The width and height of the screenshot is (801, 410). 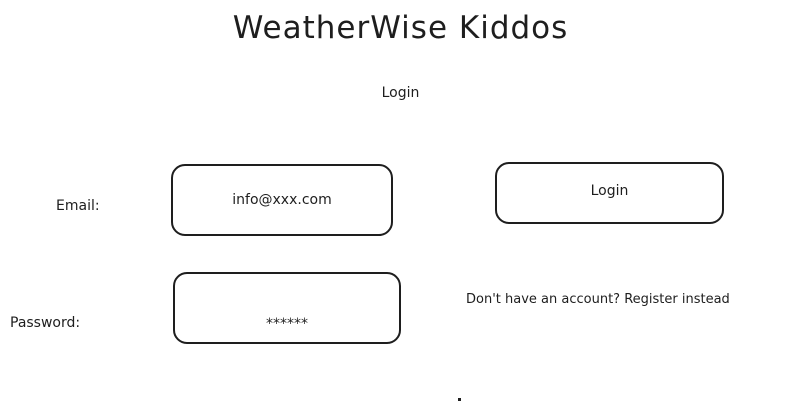 I want to click on decorative-dot, so click(x=459, y=399).